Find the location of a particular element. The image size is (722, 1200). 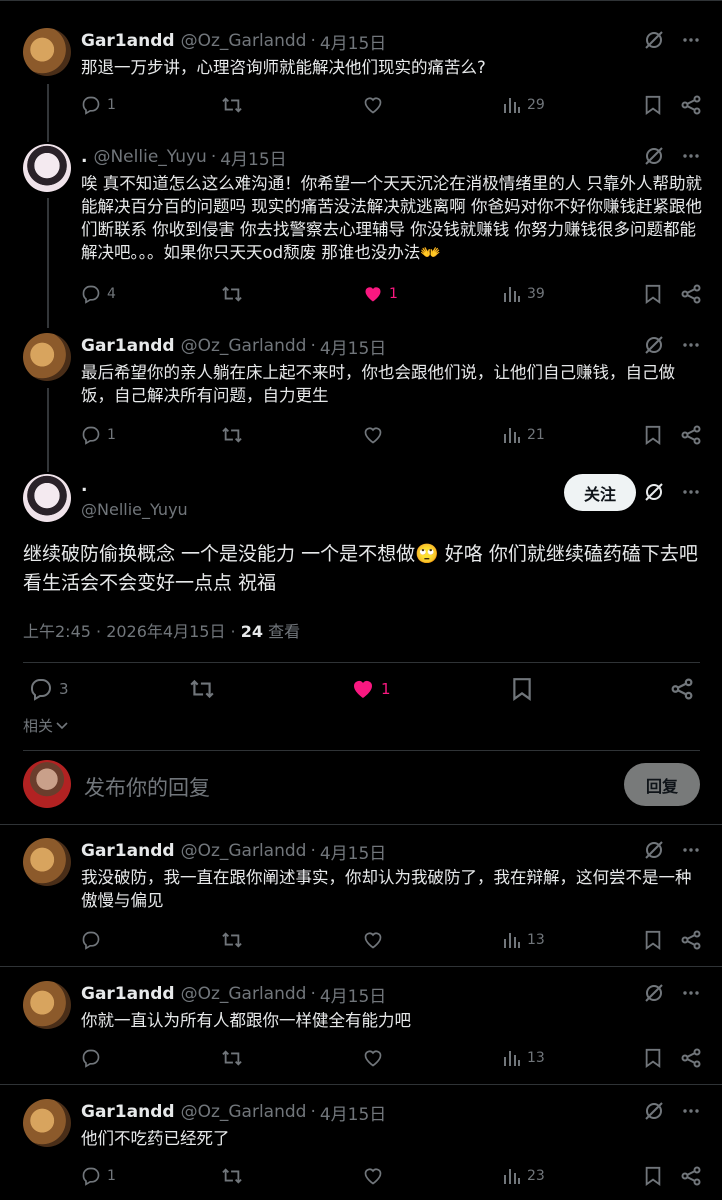

tweet-text: 你就一直认为所有人都跟你一样健全有能力吧 is located at coordinates (246, 1020).